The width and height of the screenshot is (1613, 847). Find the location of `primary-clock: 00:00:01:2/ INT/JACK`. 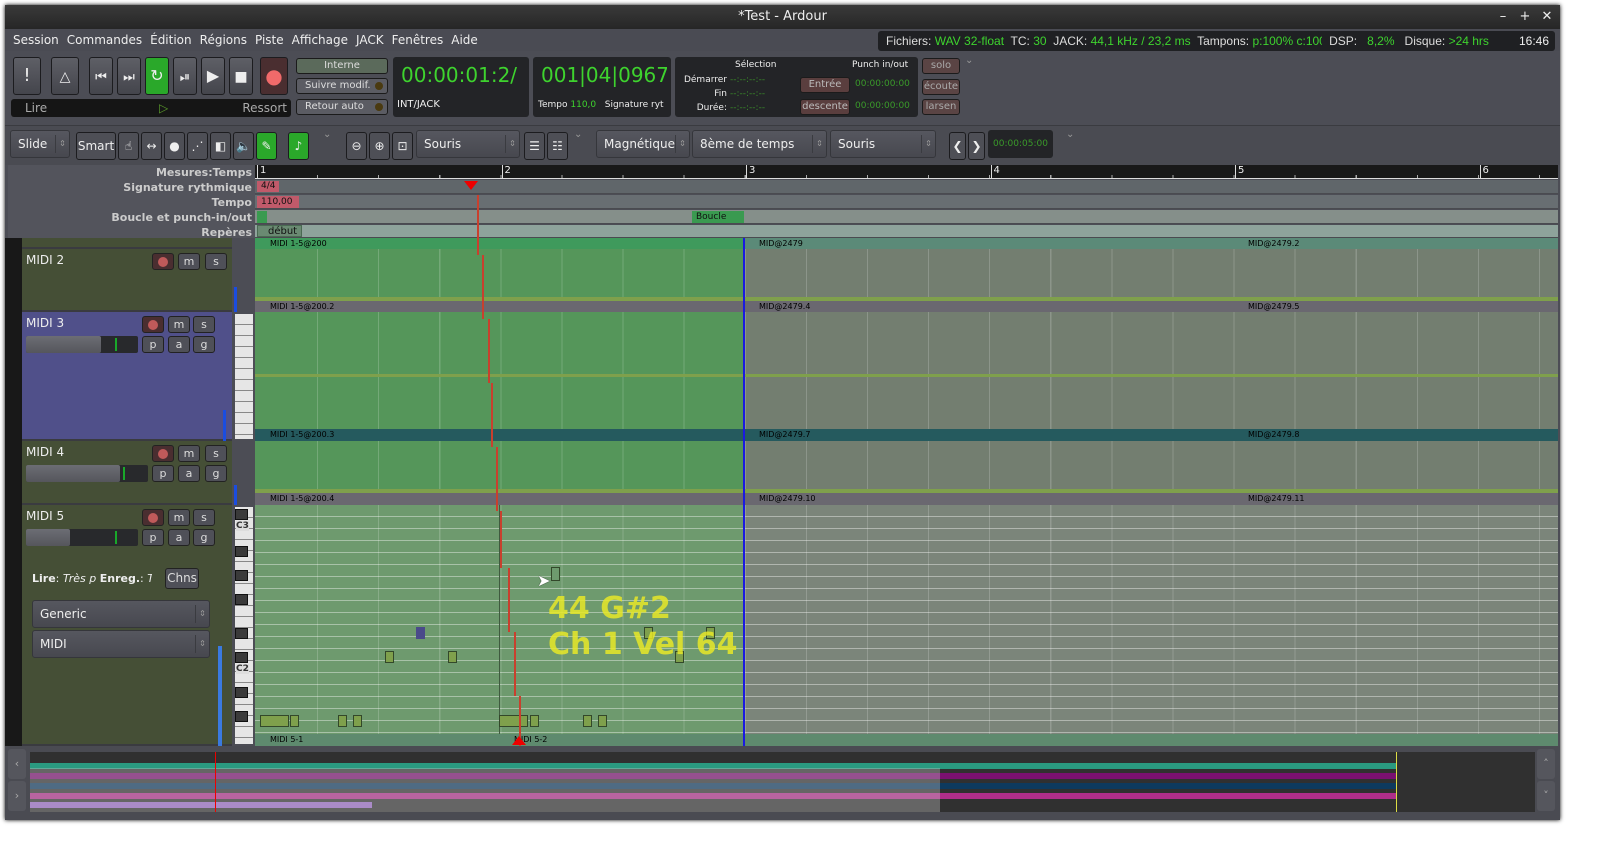

primary-clock: 00:00:01:2/ INT/JACK is located at coordinates (461, 87).